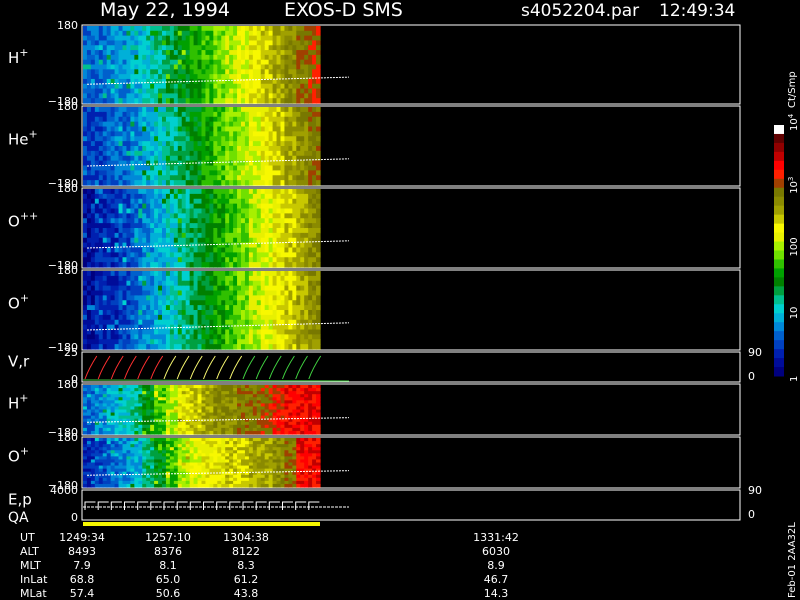 The width and height of the screenshot is (800, 600). I want to click on right-tick-bottom: 0, so click(751, 376).